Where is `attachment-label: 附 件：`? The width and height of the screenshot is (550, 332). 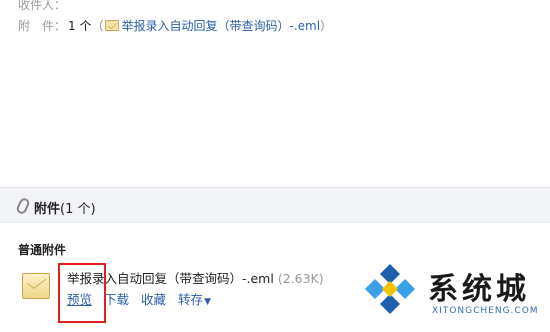 attachment-label: 附 件： is located at coordinates (42, 26).